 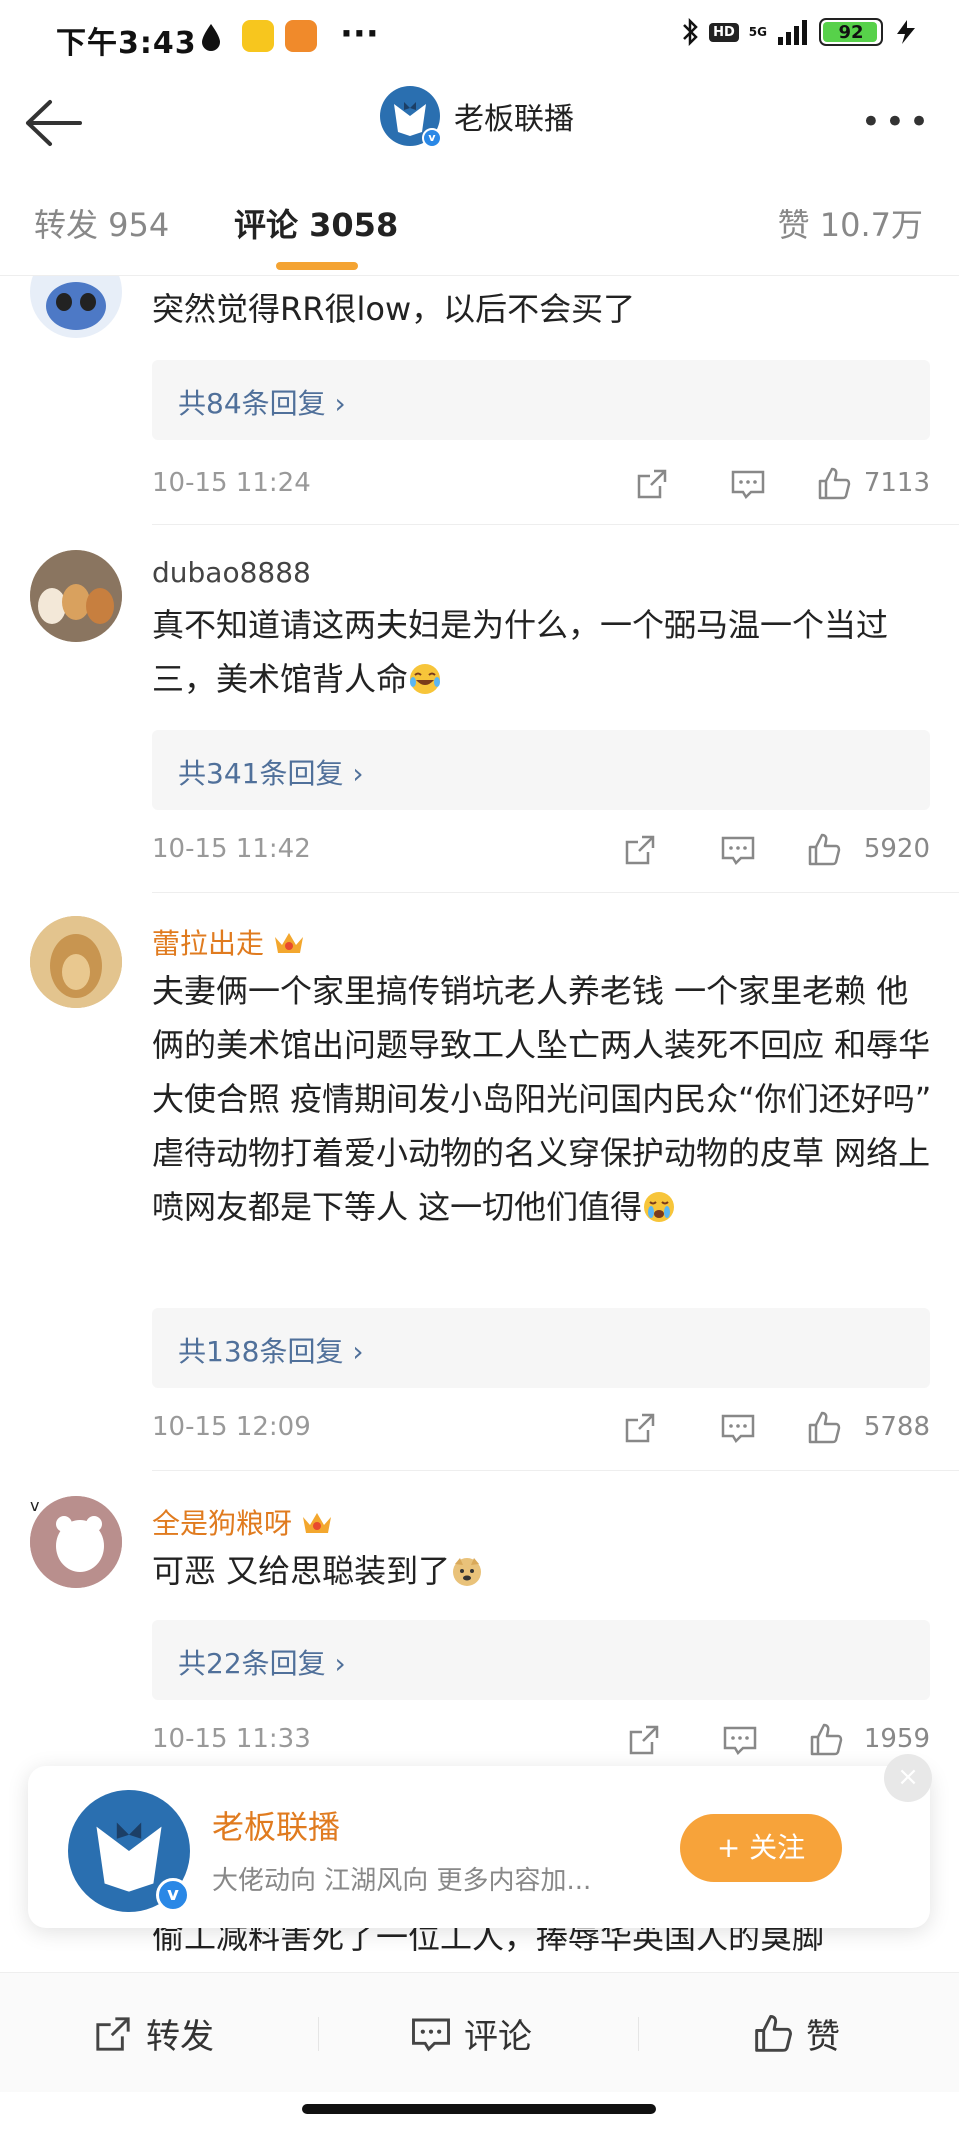 What do you see at coordinates (479, 2109) in the screenshot?
I see `home-indicator` at bounding box center [479, 2109].